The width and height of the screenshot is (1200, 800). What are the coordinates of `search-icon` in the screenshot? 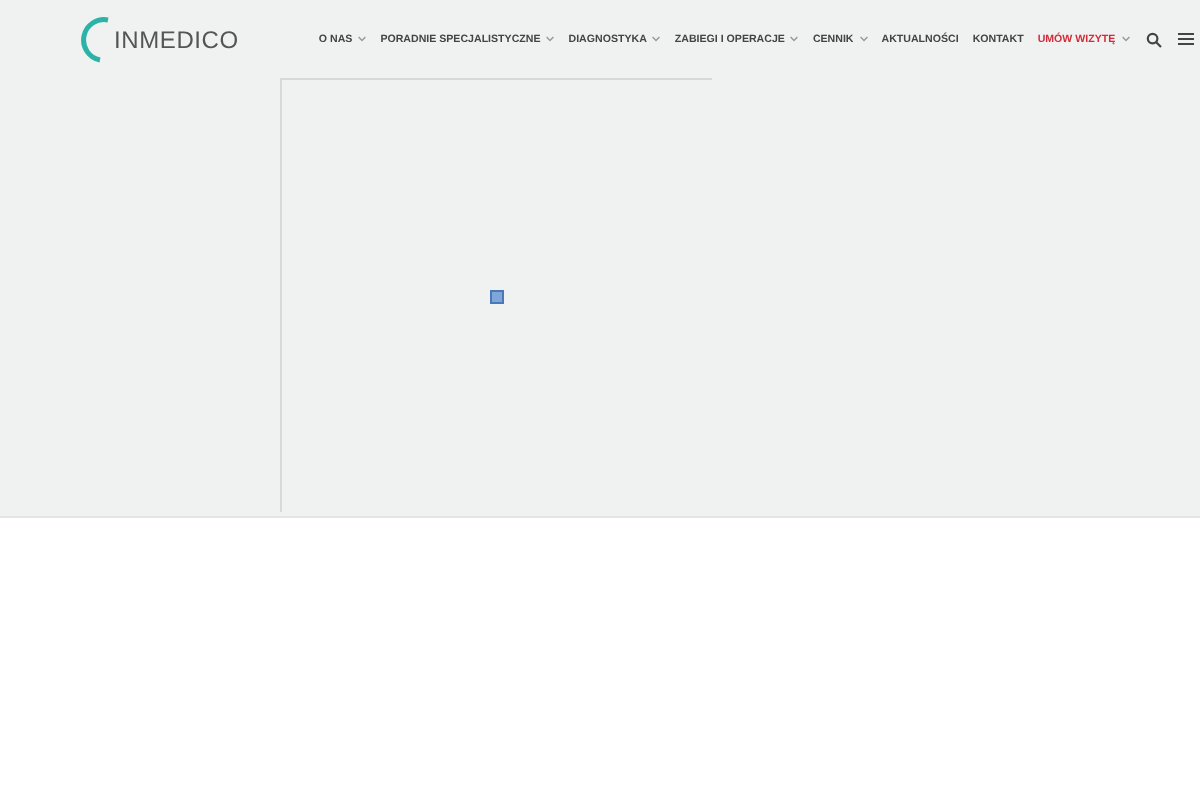 It's located at (1153, 39).